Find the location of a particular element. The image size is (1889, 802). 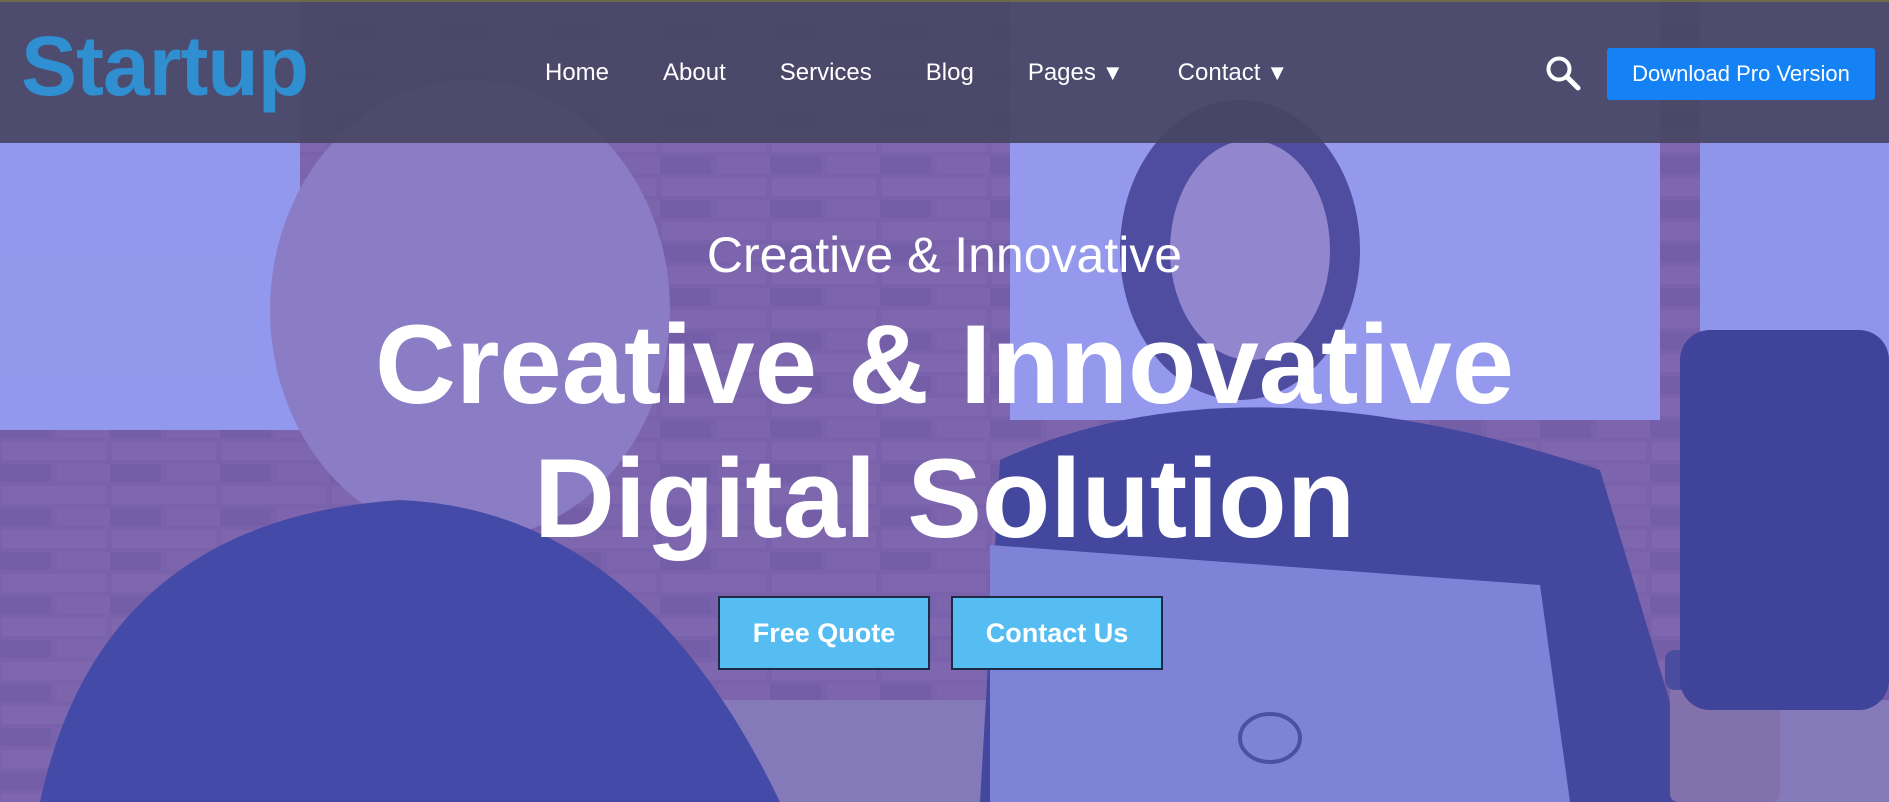

nav-label: Blog is located at coordinates (949, 72).